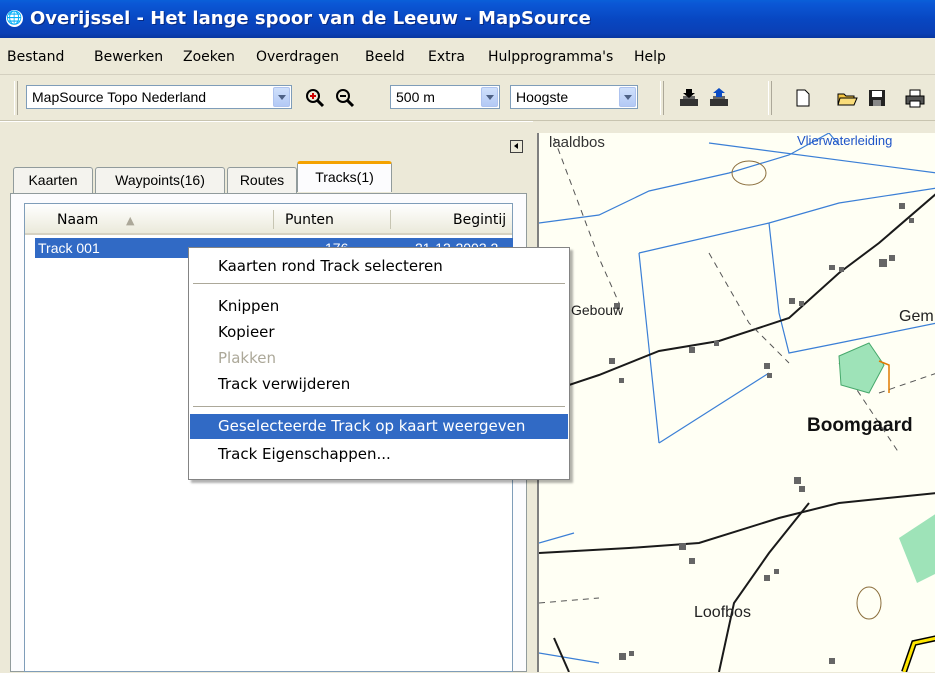 This screenshot has width=935, height=673. I want to click on save-icon, so click(877, 98).